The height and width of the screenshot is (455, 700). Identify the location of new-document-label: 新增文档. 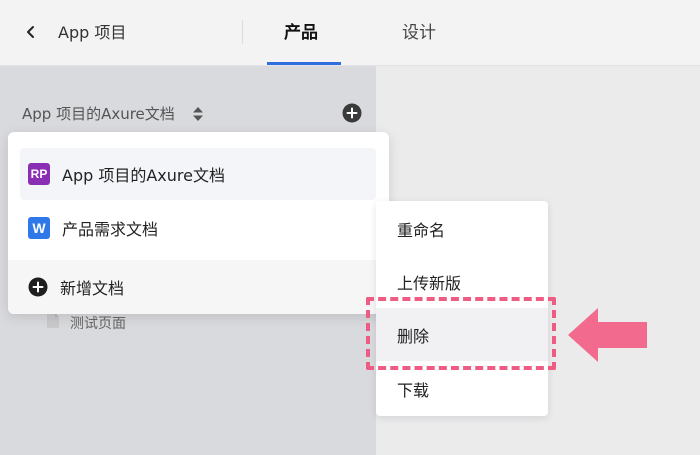
(92, 288).